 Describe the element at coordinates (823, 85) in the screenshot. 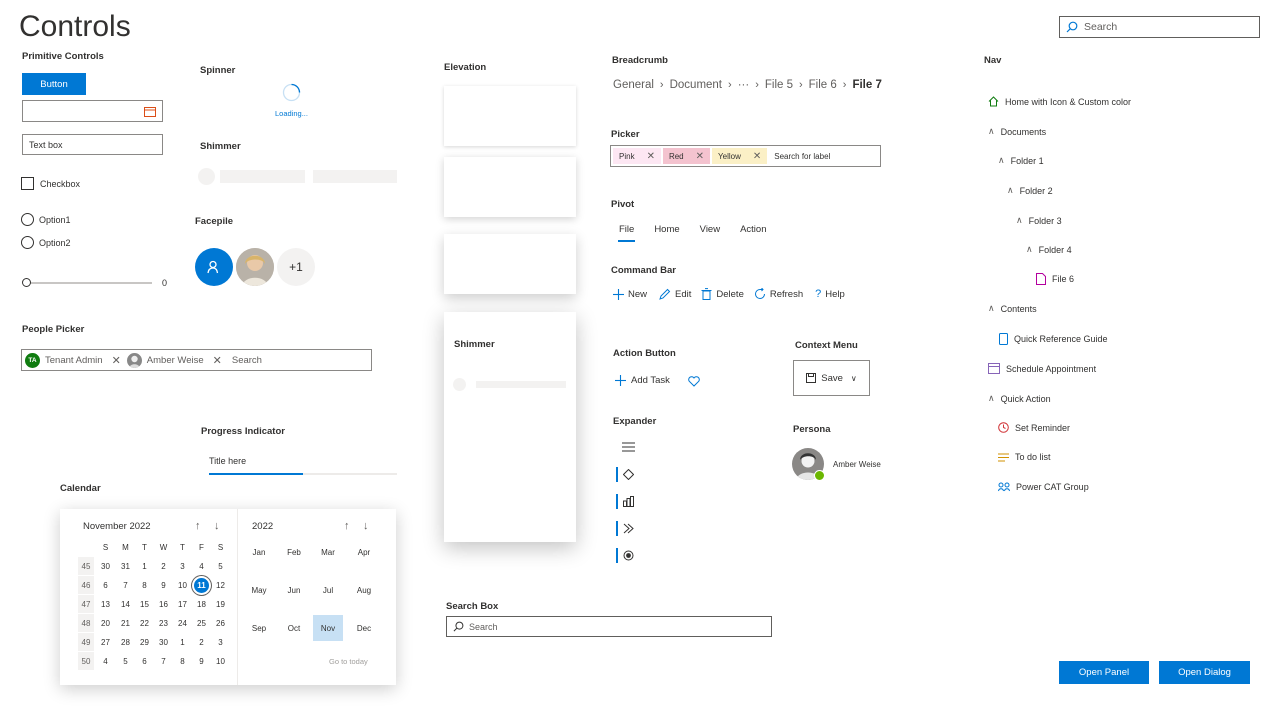

I see `breadcrumb-item: File 6` at that location.